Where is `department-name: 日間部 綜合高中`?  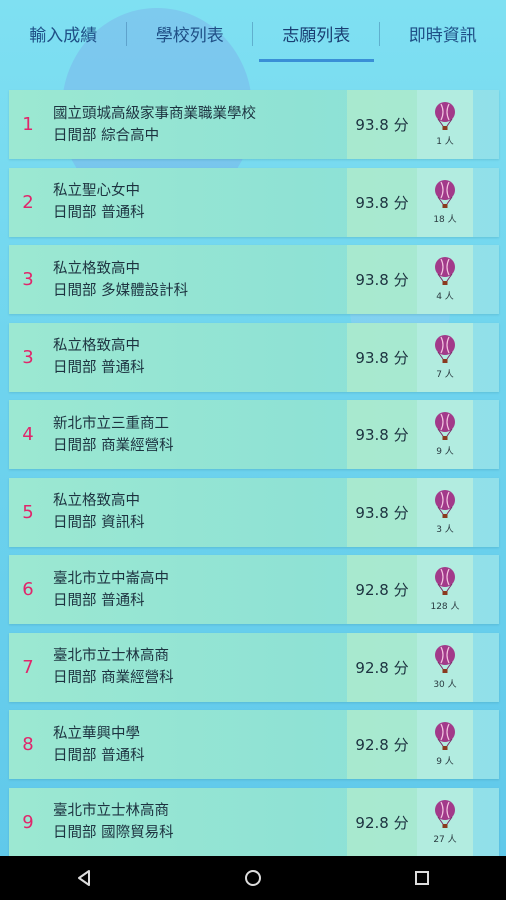
department-name: 日間部 綜合高中 is located at coordinates (106, 135).